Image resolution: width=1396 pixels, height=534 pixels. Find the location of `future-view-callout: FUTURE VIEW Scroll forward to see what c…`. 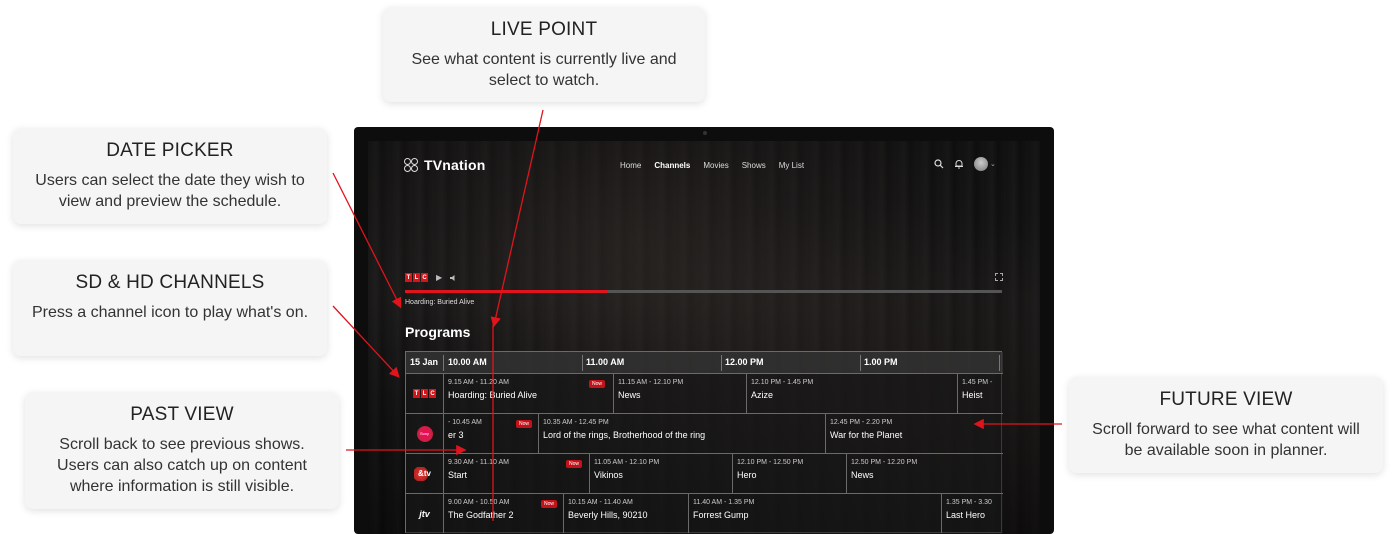

future-view-callout: FUTURE VIEW Scroll forward to see what c… is located at coordinates (1226, 425).